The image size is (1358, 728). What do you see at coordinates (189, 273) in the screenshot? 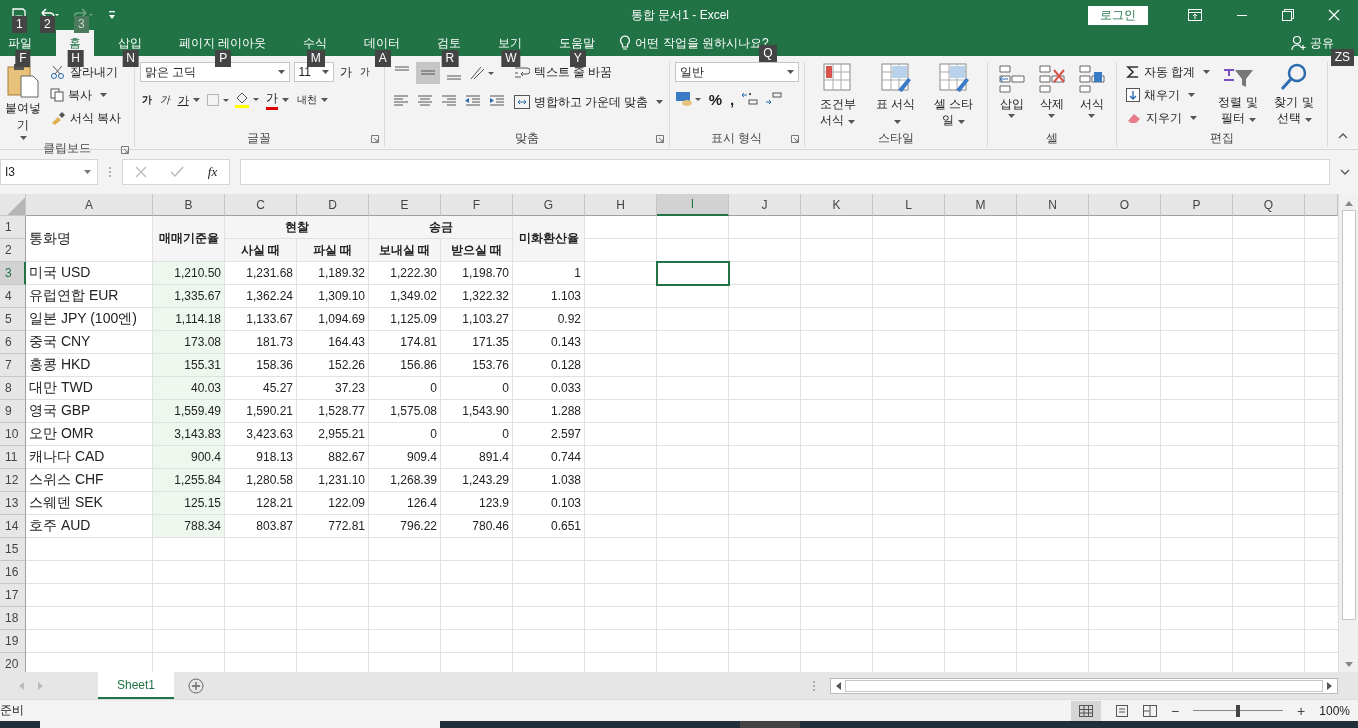
I see `table-cell: 1,210.50` at bounding box center [189, 273].